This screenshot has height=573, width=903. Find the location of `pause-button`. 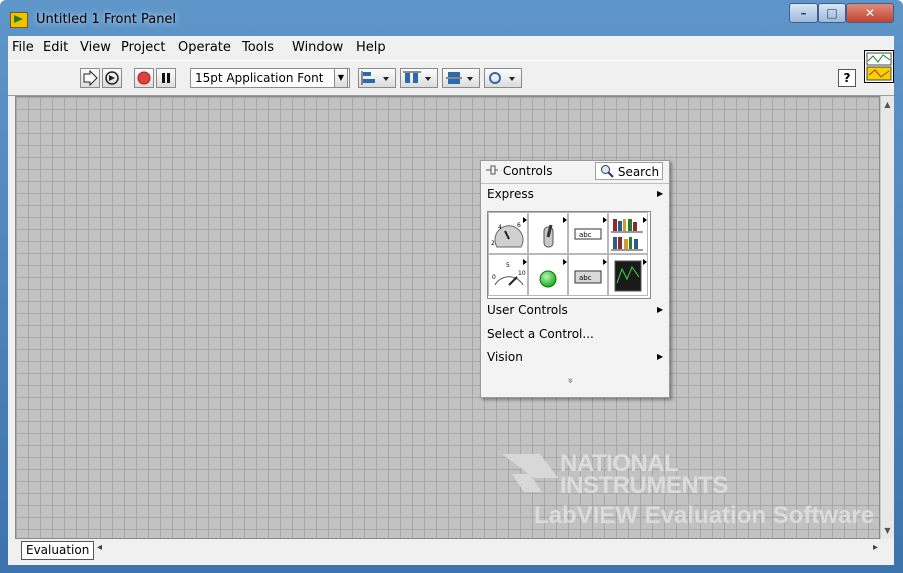

pause-button is located at coordinates (166, 78).